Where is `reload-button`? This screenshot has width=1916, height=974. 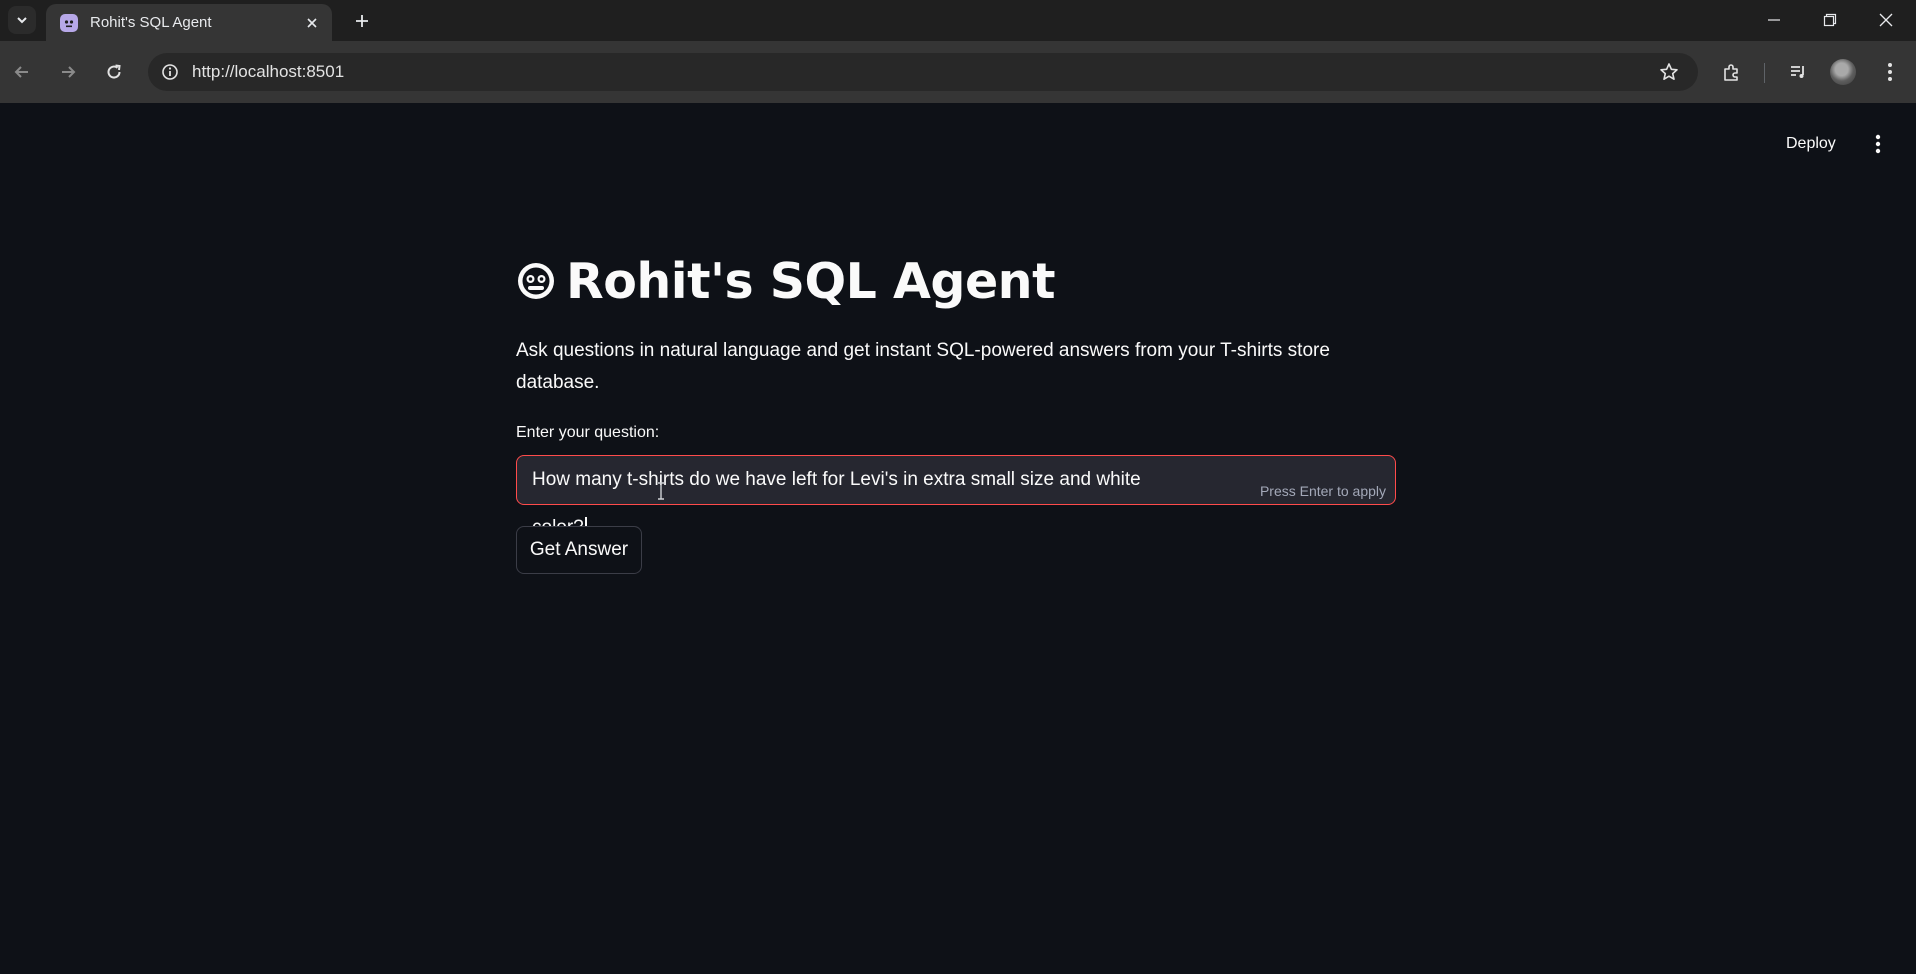 reload-button is located at coordinates (114, 72).